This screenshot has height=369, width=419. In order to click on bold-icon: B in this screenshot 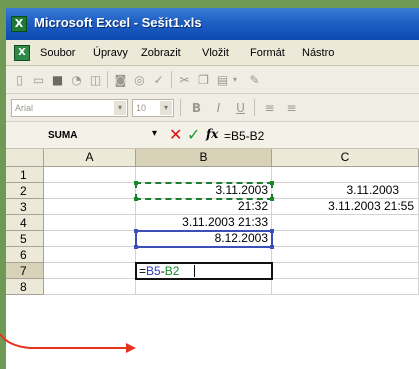, I will do `click(196, 107)`.